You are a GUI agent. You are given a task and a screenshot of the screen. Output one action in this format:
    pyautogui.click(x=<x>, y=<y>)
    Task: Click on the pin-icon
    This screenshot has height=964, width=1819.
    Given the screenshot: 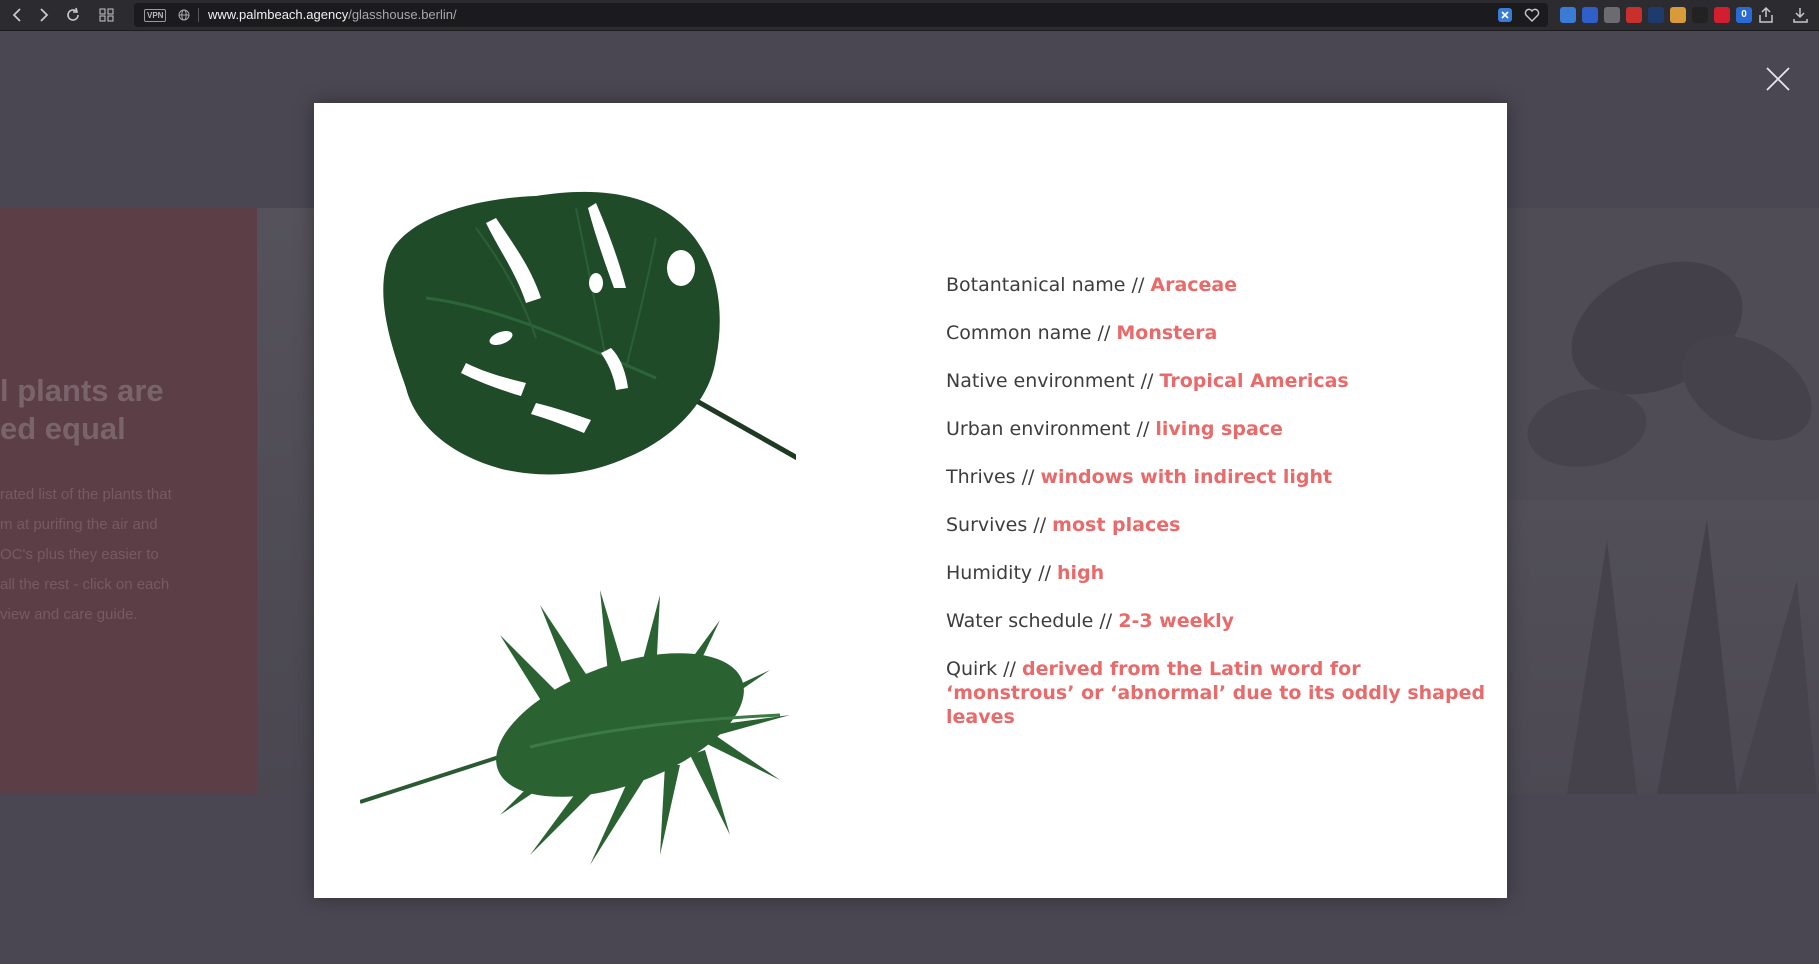 What is the action you would take?
    pyautogui.click(x=1722, y=15)
    